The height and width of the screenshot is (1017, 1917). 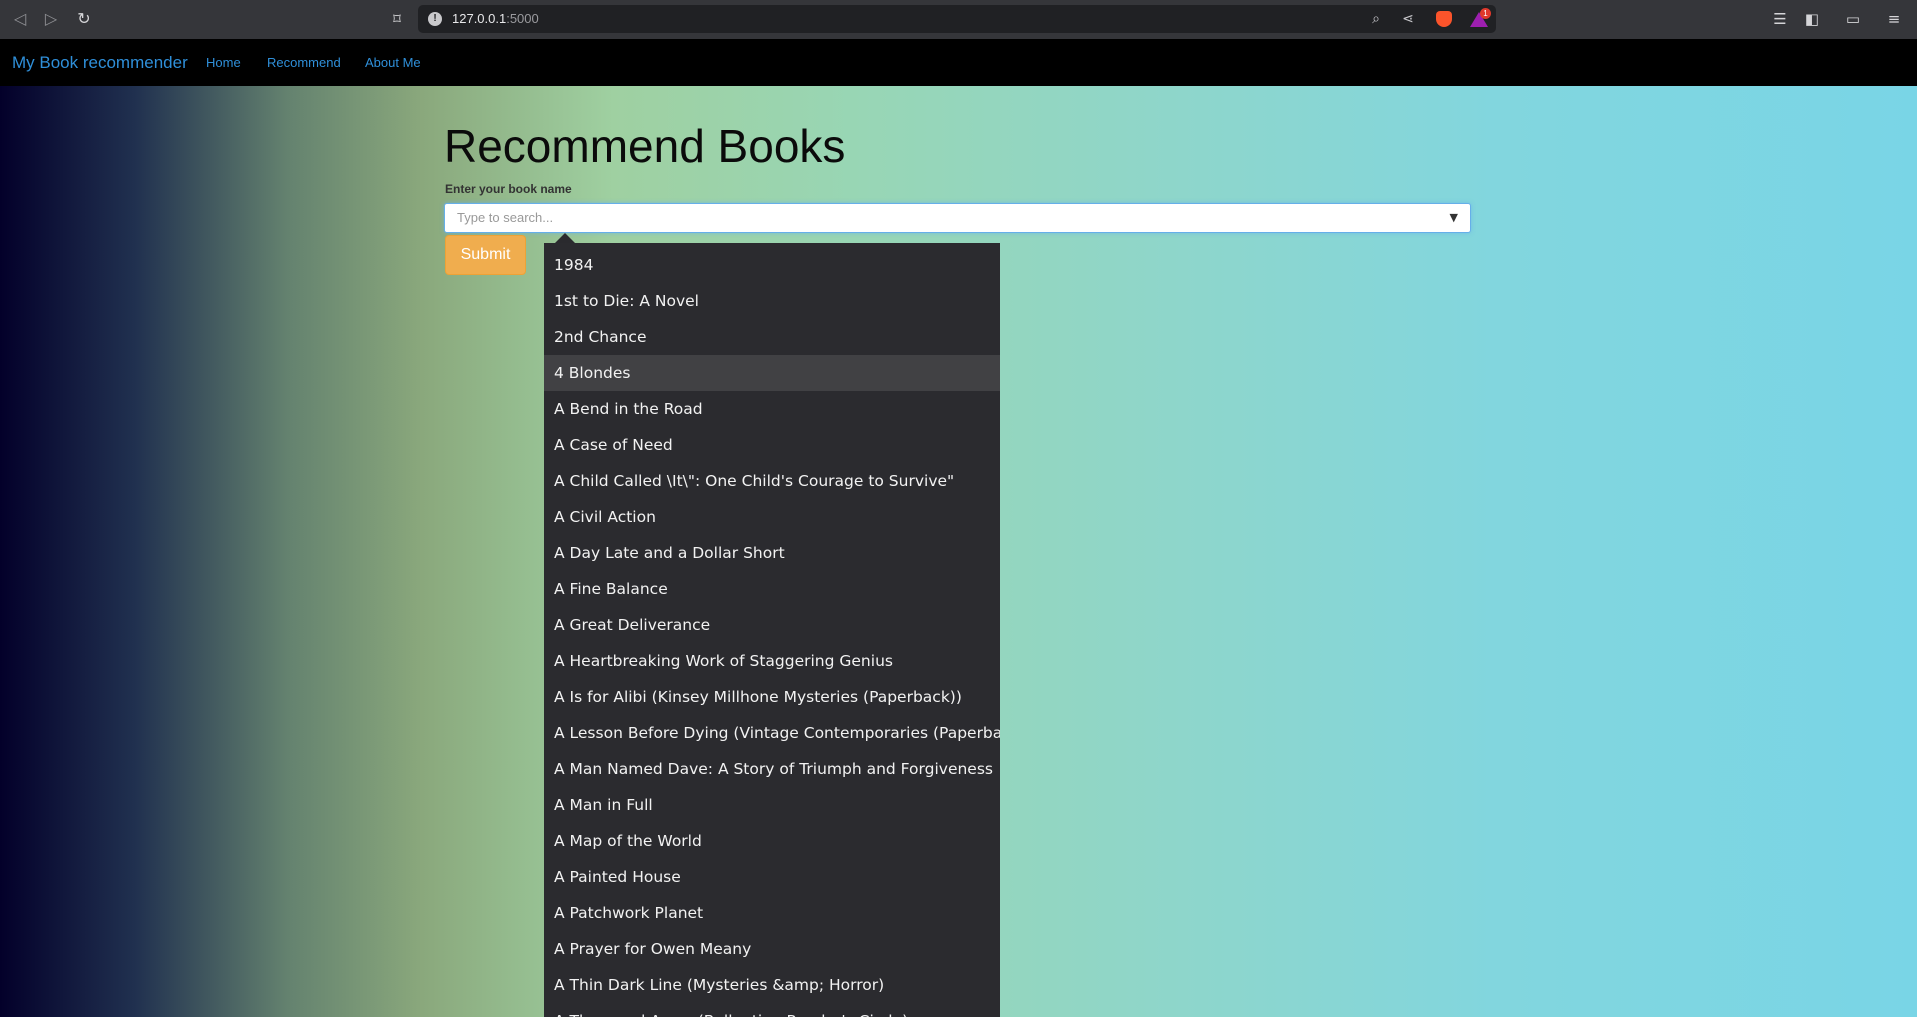 What do you see at coordinates (223, 62) in the screenshot?
I see `nav-home: Home` at bounding box center [223, 62].